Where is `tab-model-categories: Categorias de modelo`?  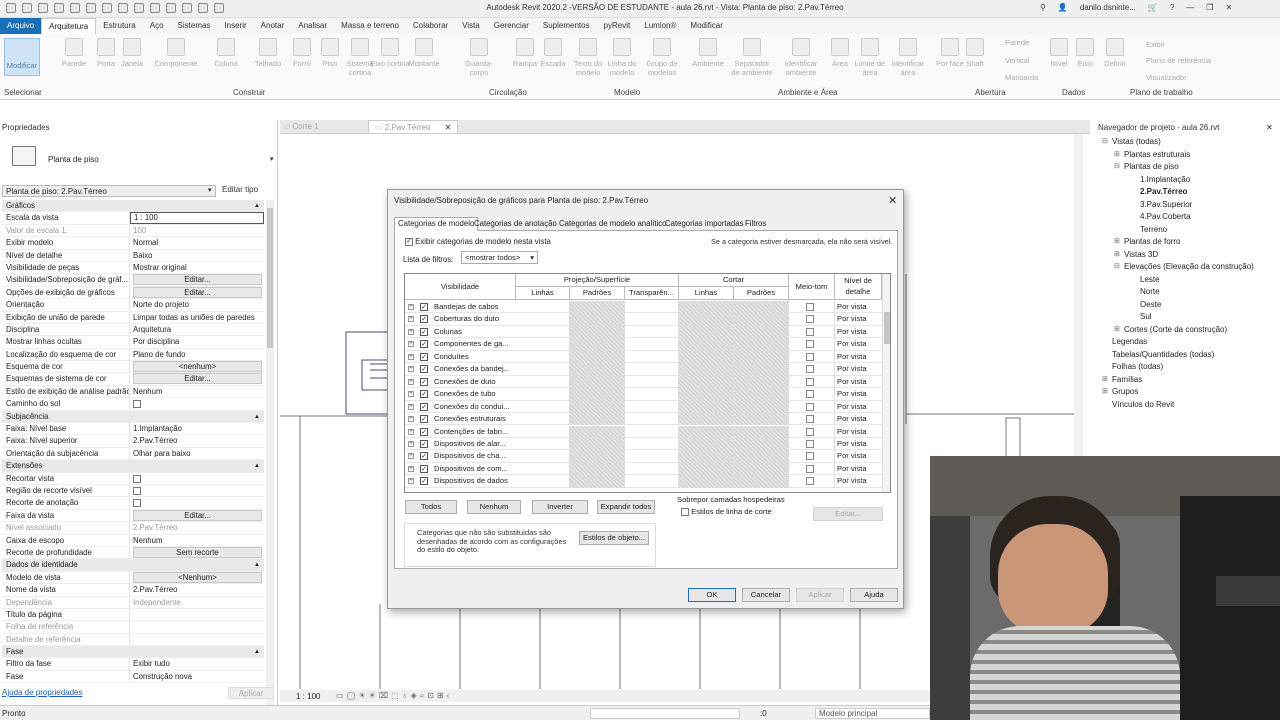 tab-model-categories: Categorias de modelo is located at coordinates (436, 224).